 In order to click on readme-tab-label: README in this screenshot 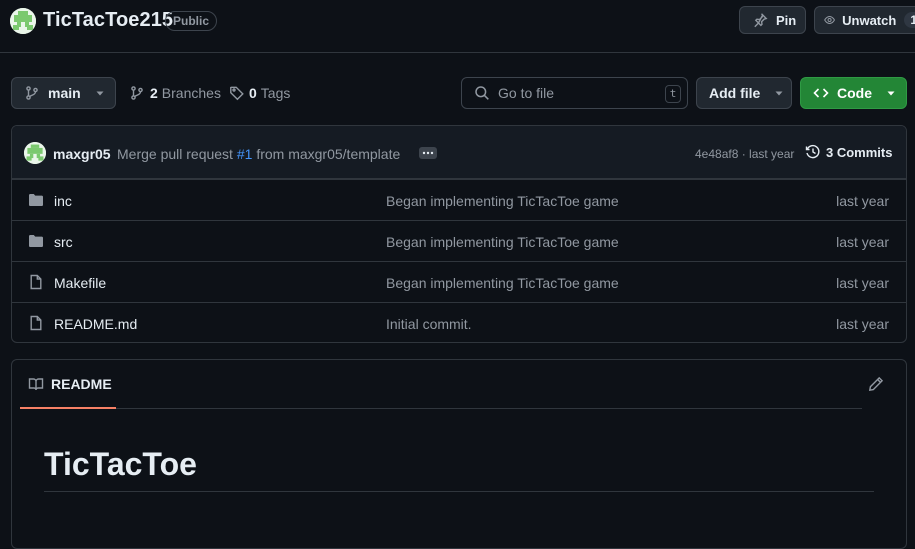, I will do `click(81, 383)`.